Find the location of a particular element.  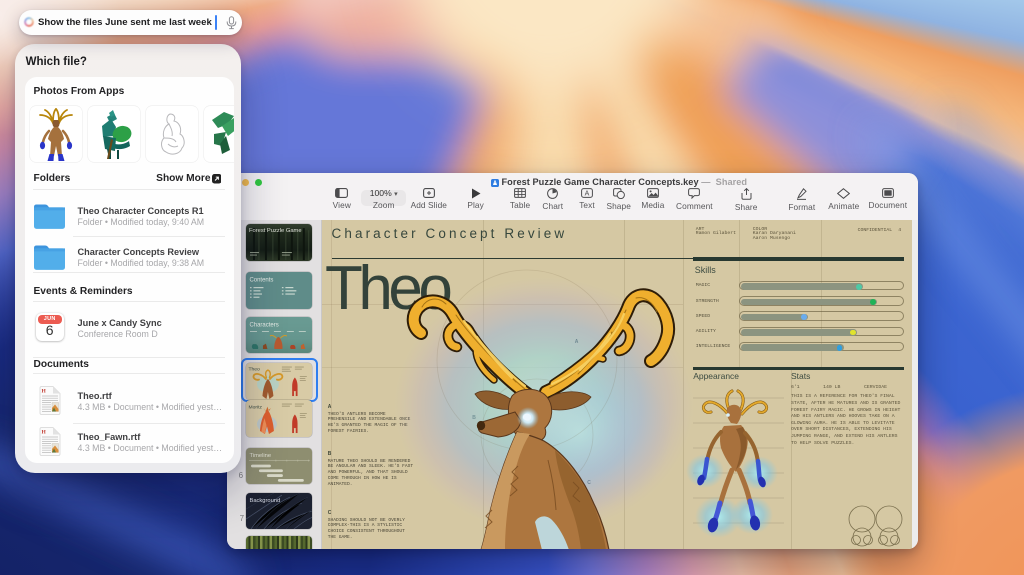

svg-text: Theo is located at coordinates (254, 370).